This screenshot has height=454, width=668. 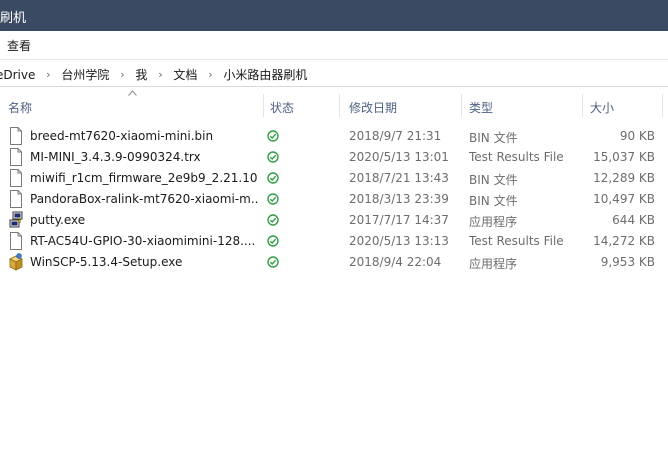 What do you see at coordinates (115, 157) in the screenshot?
I see `file-name: MI-MINI_3.4.3.9-0990324.trx` at bounding box center [115, 157].